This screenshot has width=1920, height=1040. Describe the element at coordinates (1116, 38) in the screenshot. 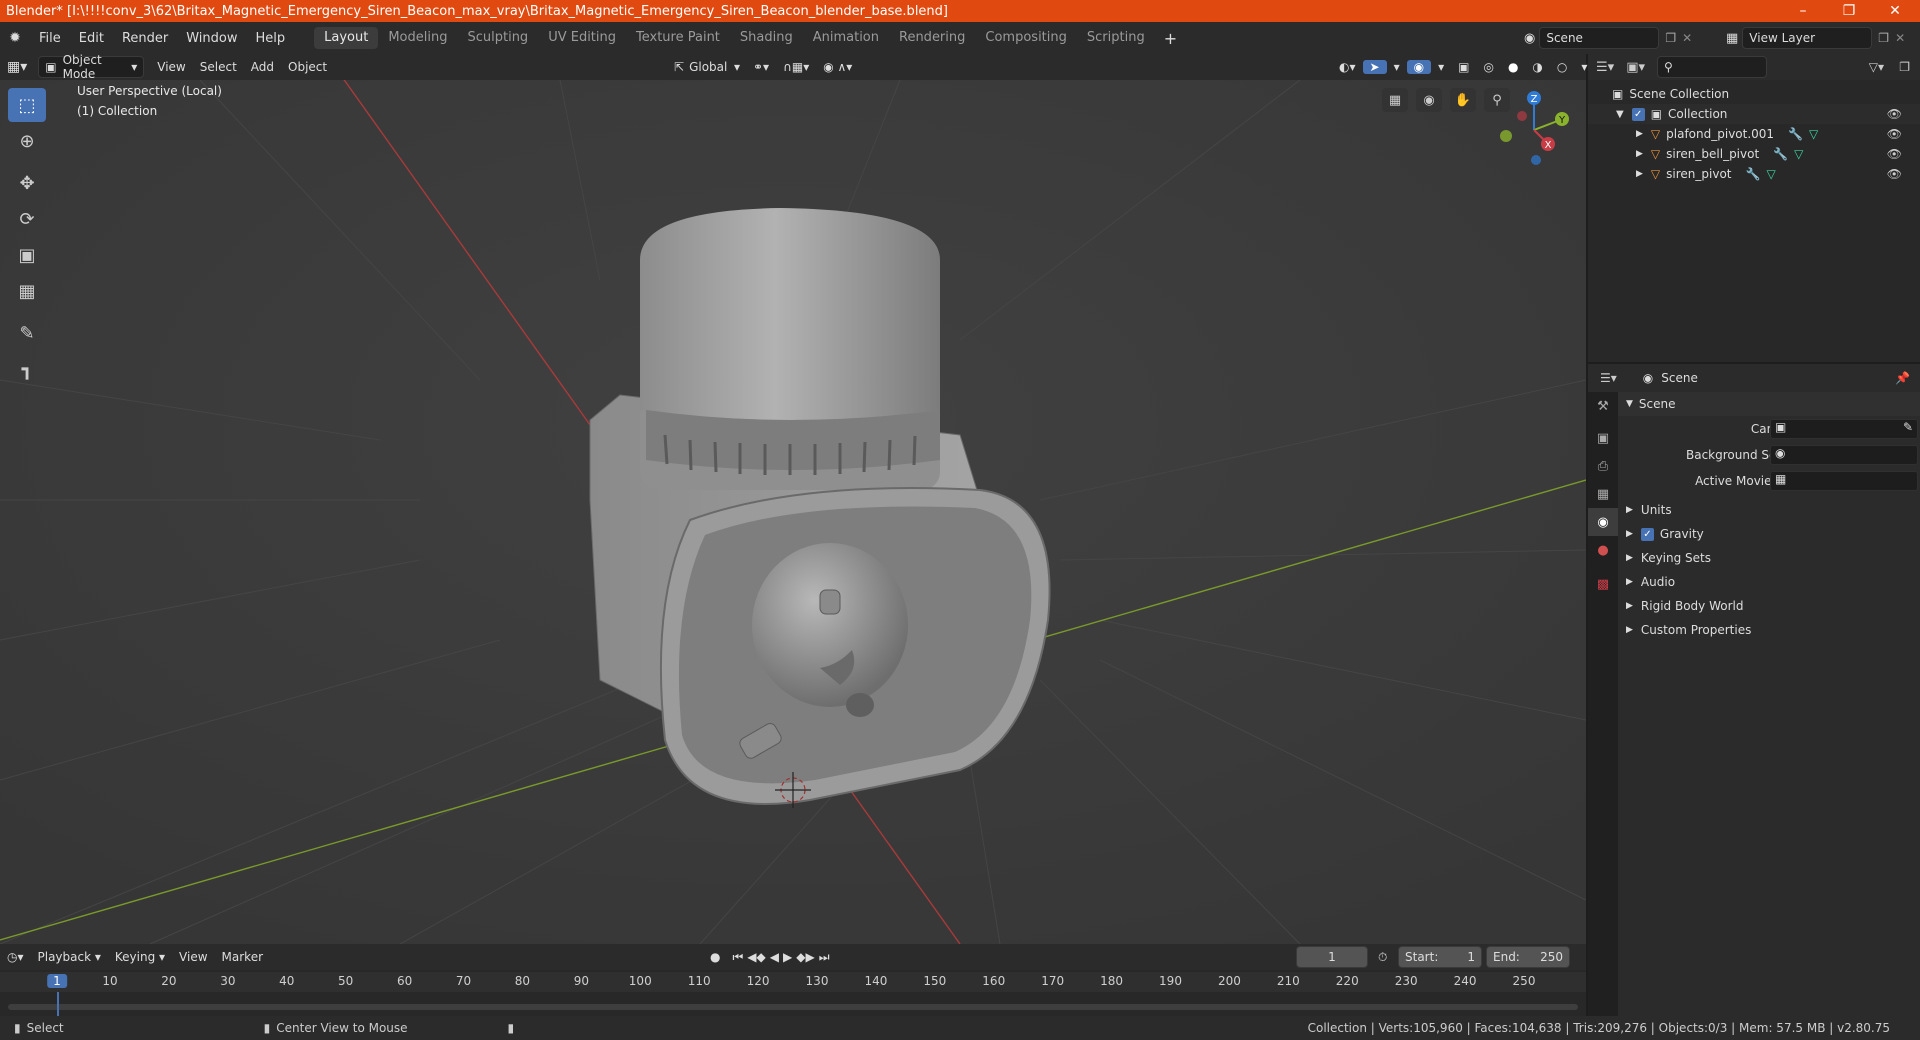

I see `tab-scripting: Scripting` at that location.